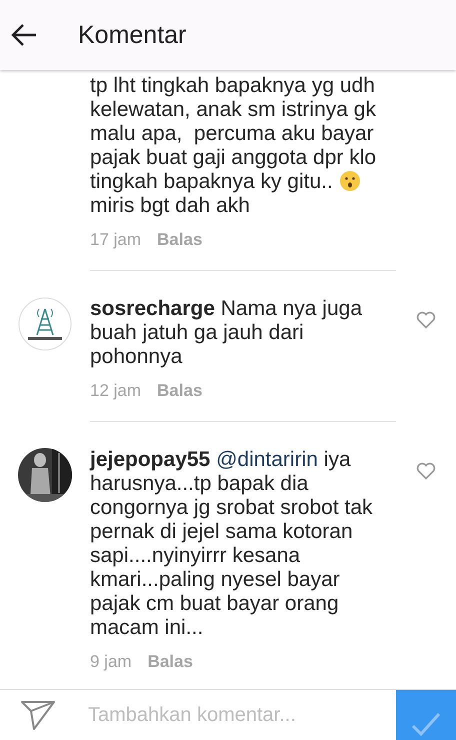  I want to click on post-button, so click(426, 715).